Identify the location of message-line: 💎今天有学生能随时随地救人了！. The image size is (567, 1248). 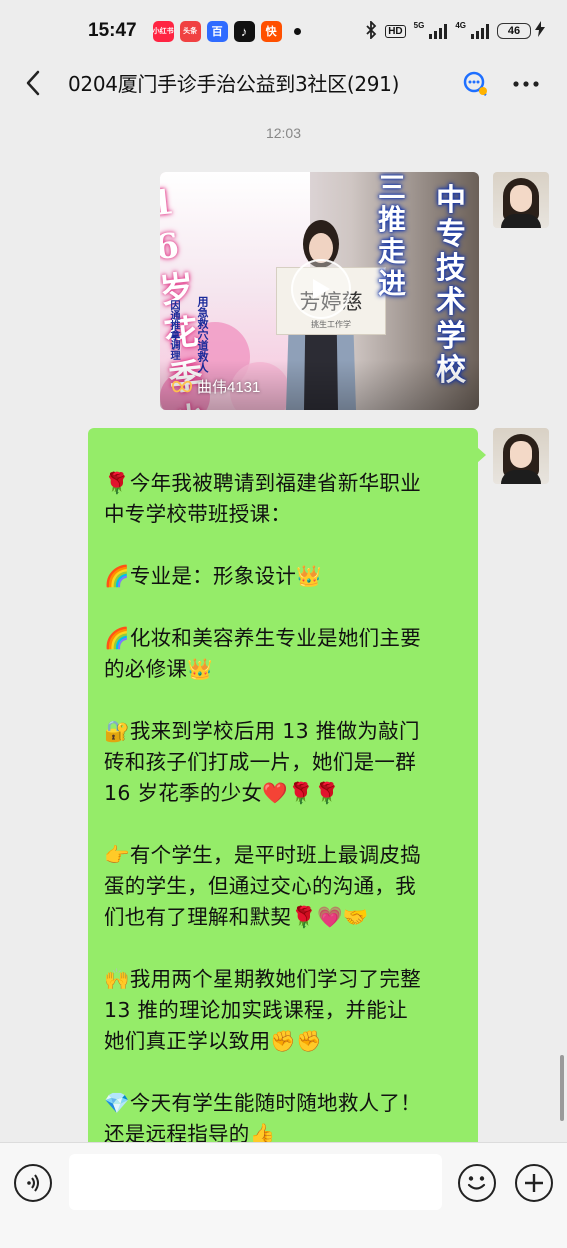
(263, 1103).